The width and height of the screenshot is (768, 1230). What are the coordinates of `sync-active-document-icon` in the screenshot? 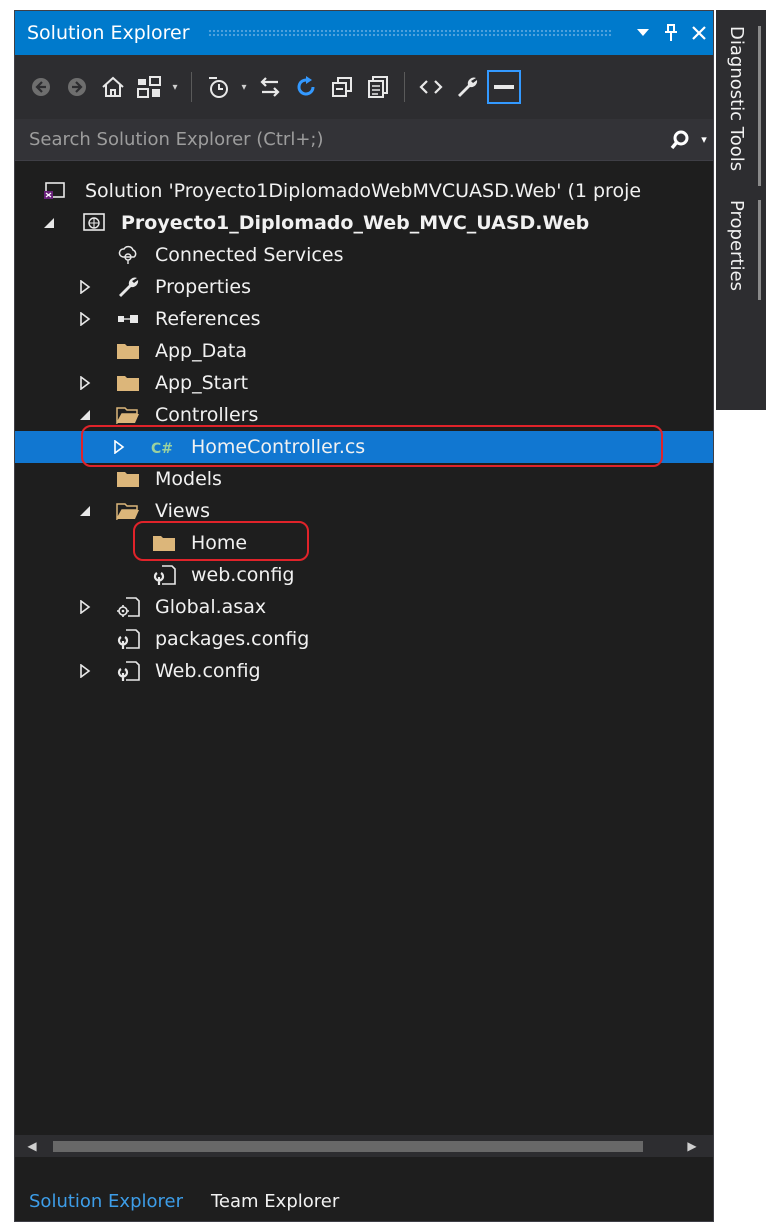 It's located at (270, 87).